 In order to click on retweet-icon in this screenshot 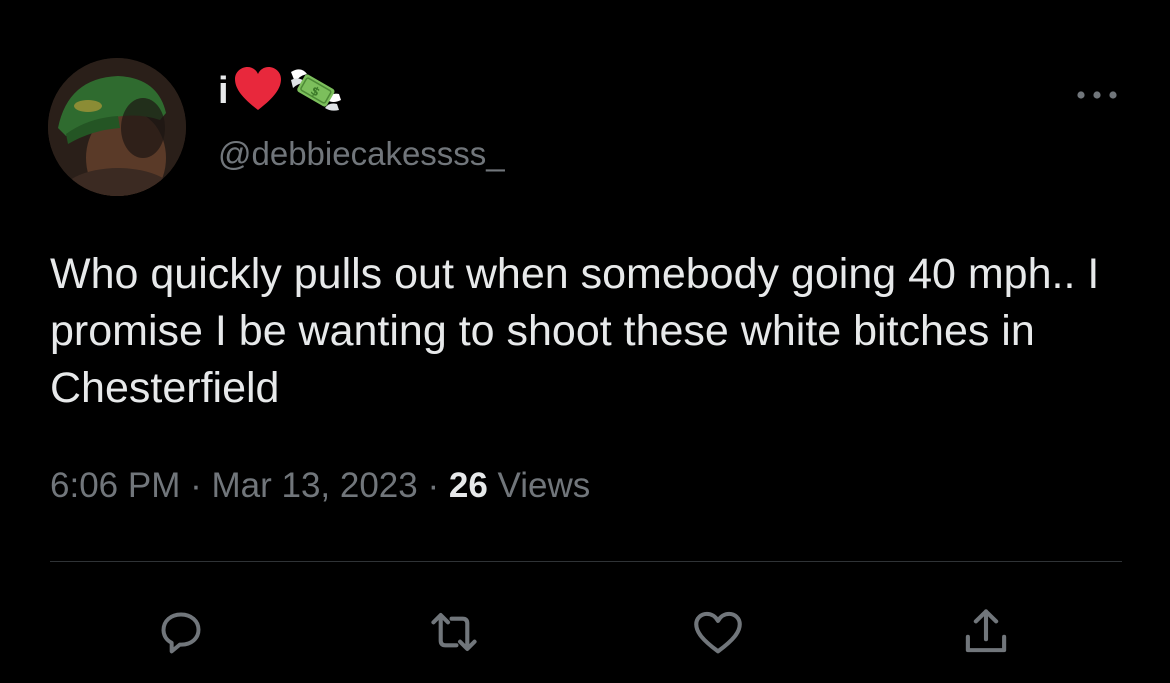, I will do `click(454, 632)`.